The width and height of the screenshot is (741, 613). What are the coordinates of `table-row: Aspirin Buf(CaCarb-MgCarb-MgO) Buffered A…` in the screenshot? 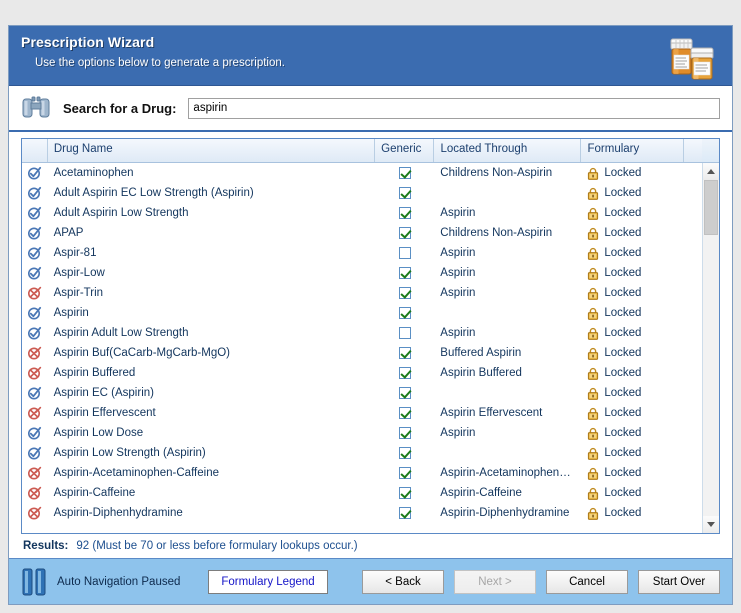 It's located at (362, 353).